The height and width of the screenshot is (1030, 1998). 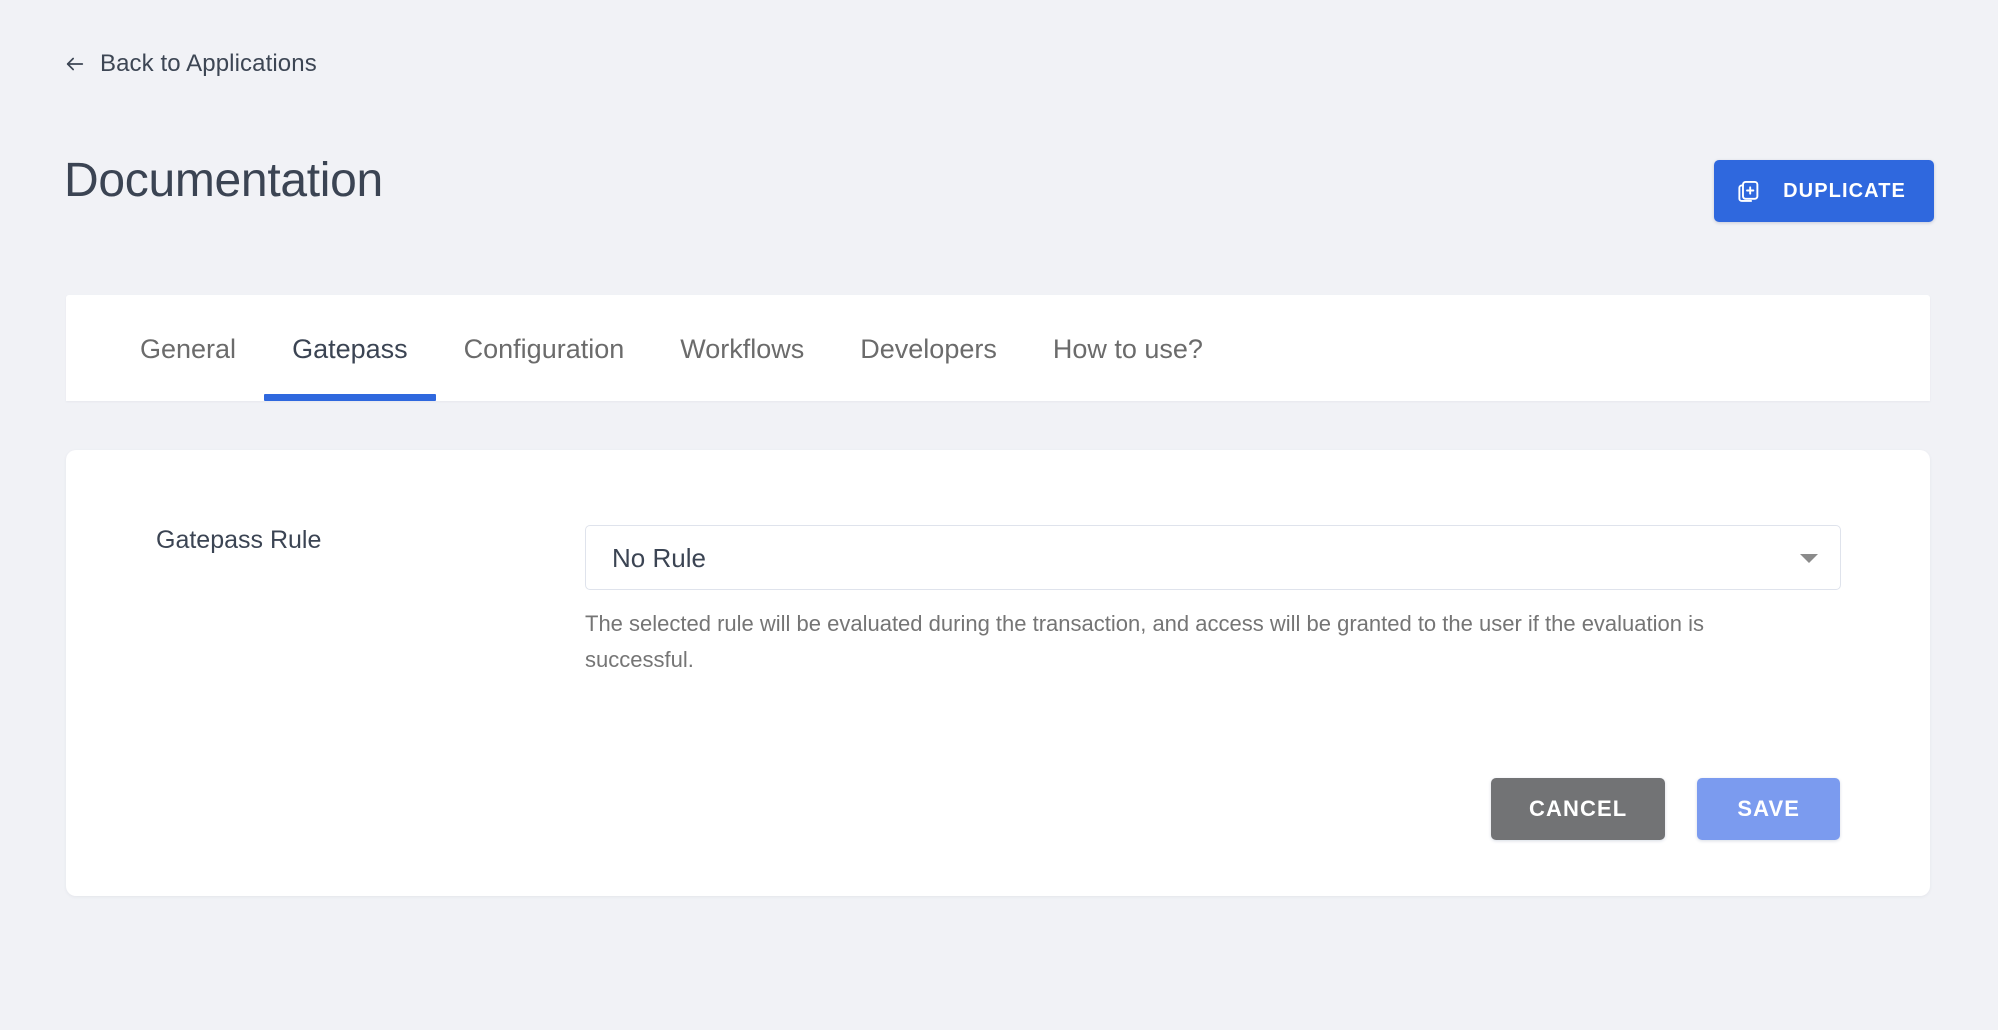 I want to click on tab-label: Workflows, so click(x=742, y=349).